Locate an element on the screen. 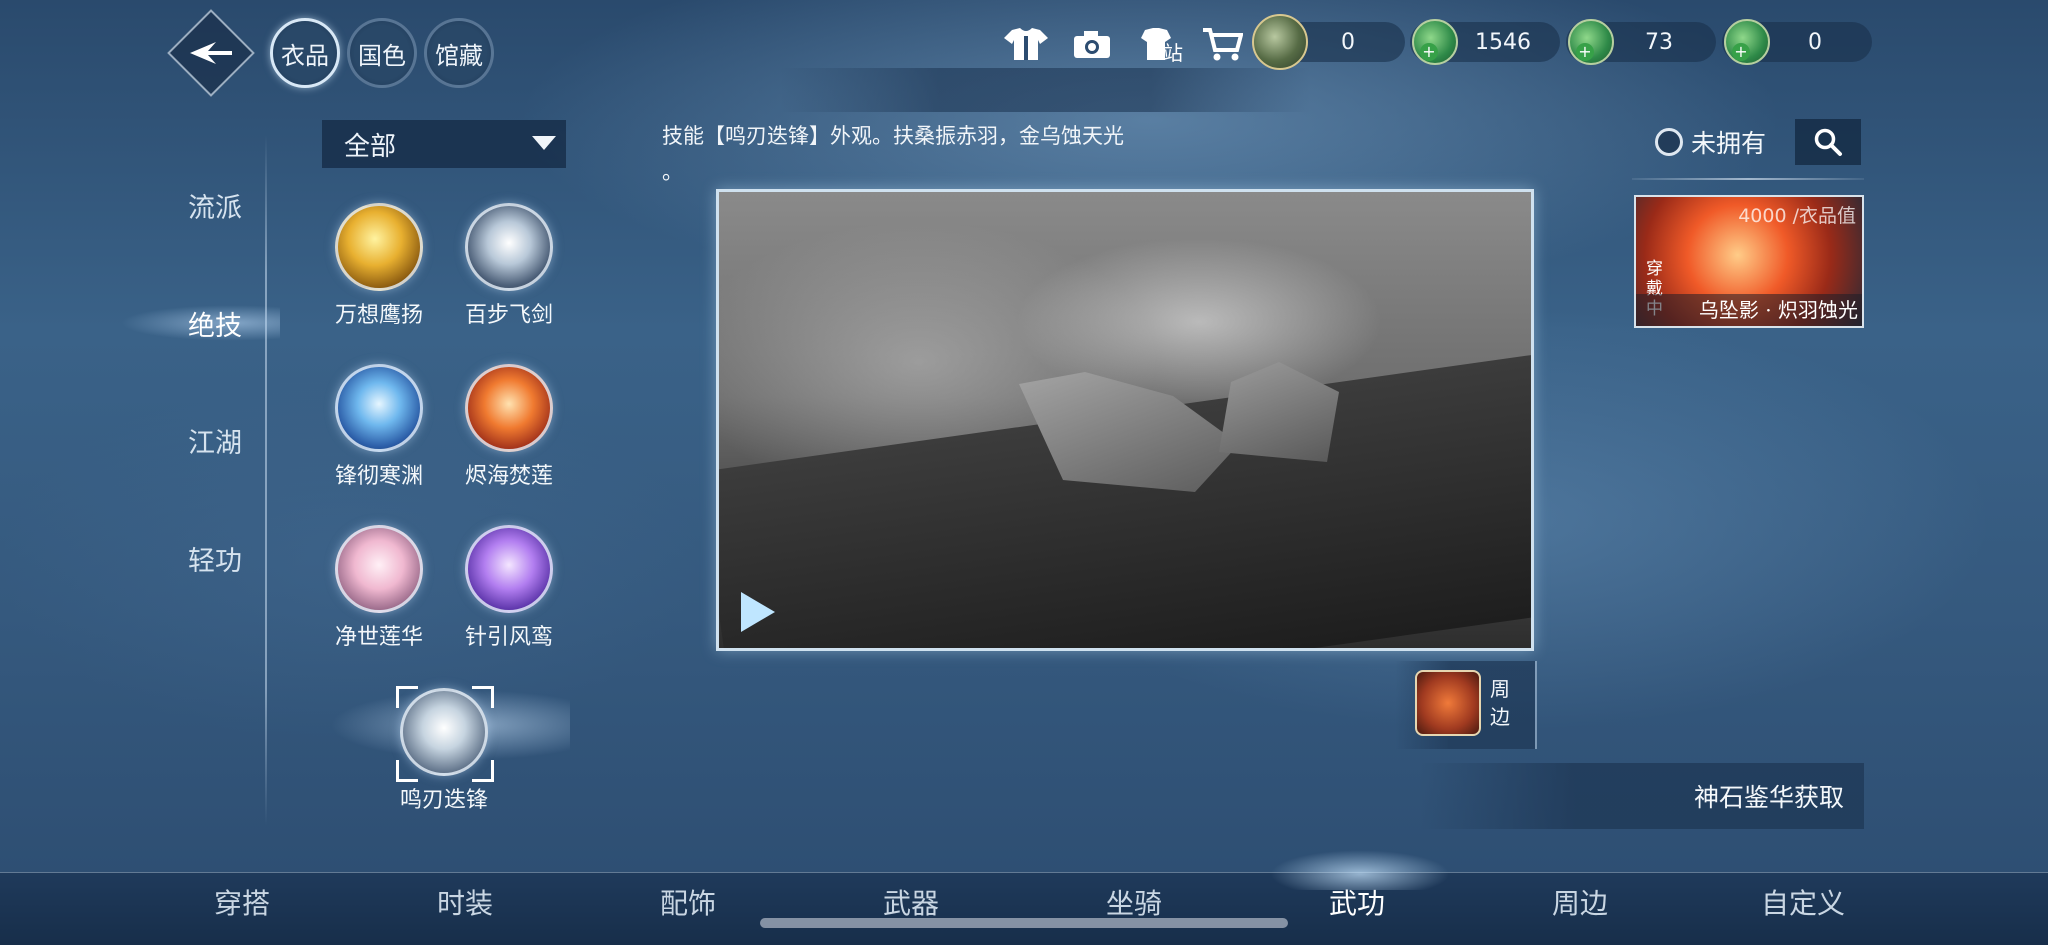  tab-custom: 自定义 is located at coordinates (1803, 902).